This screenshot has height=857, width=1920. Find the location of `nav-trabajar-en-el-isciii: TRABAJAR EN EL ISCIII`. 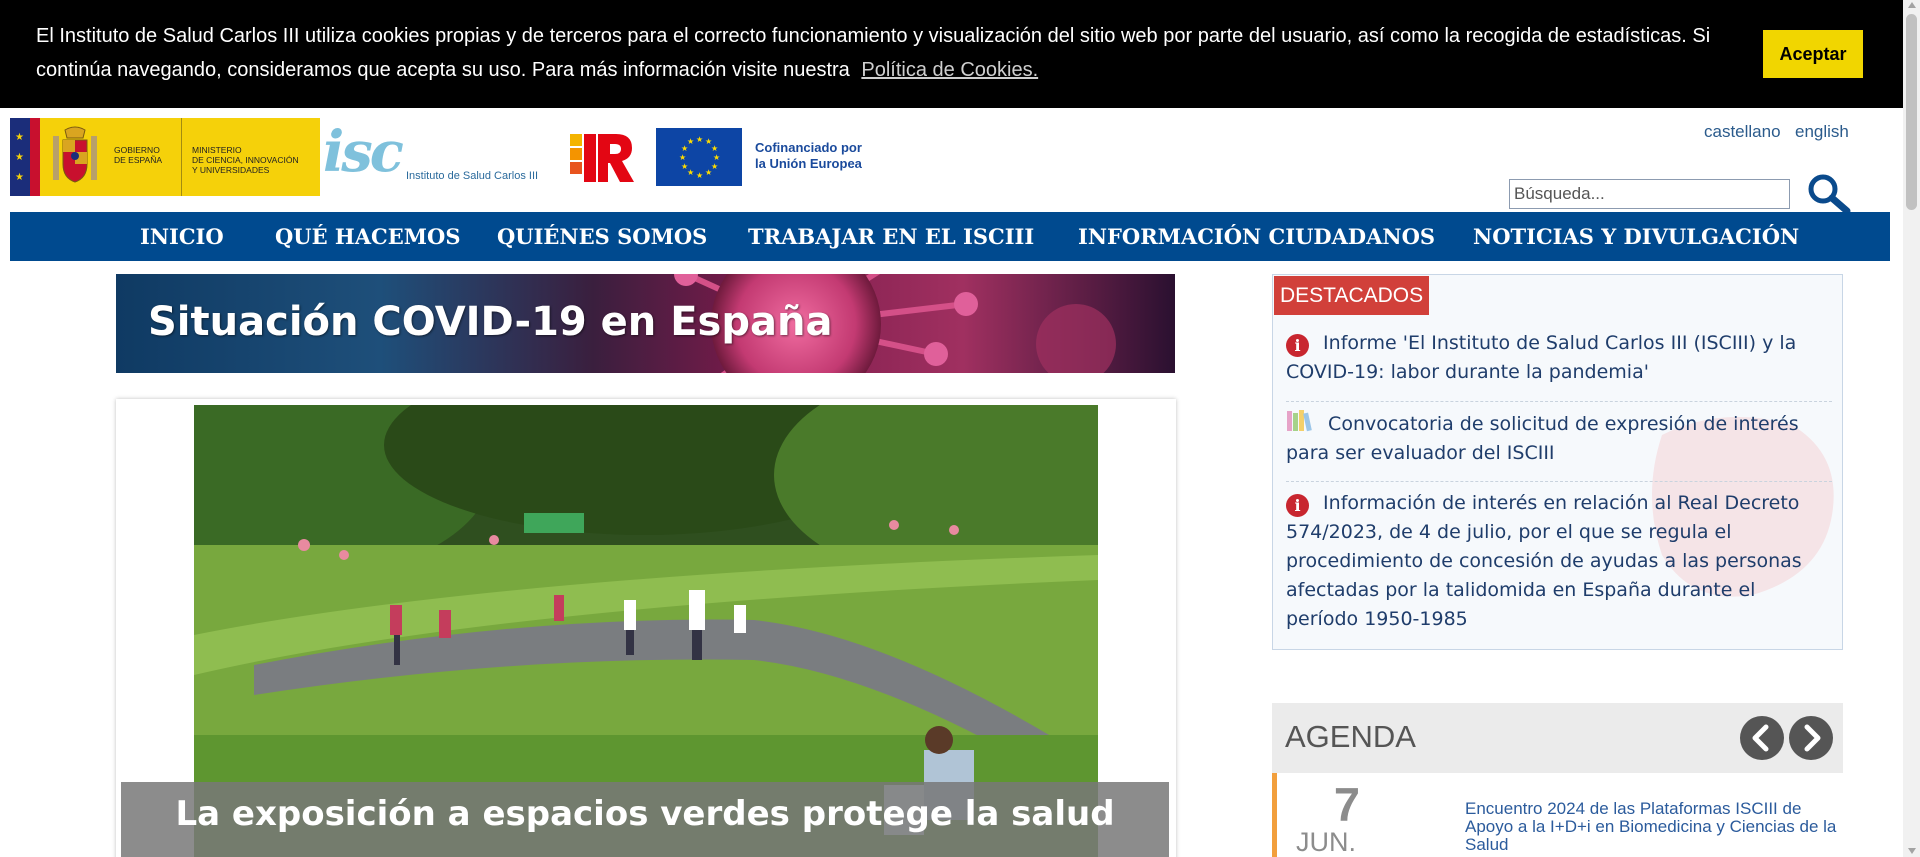

nav-trabajar-en-el-isciii: TRABAJAR EN EL ISCIII is located at coordinates (891, 236).